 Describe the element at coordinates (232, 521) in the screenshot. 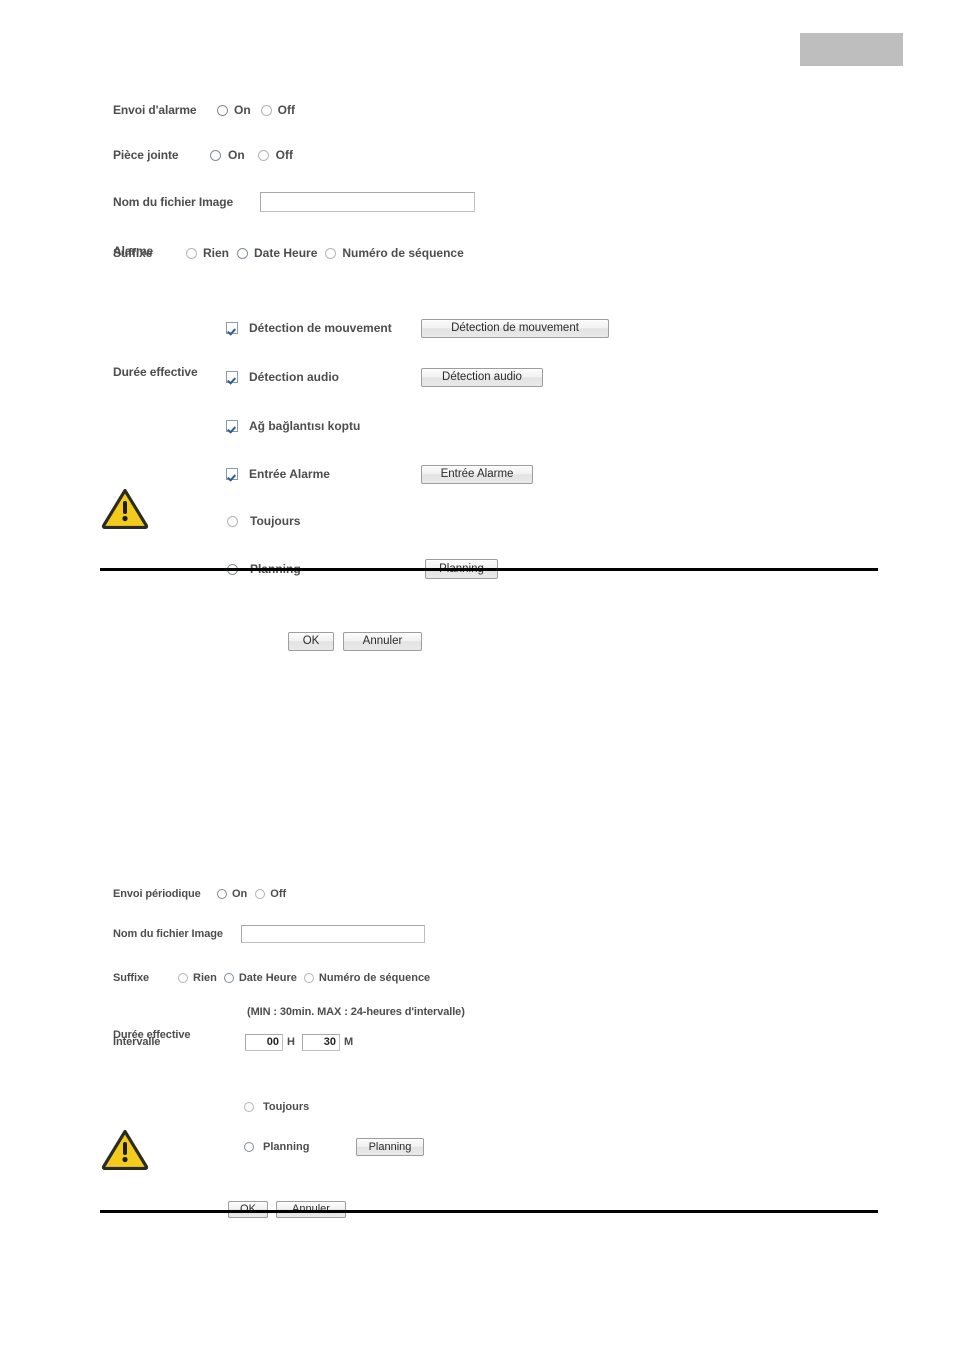

I see `duree-radio-toujours` at that location.